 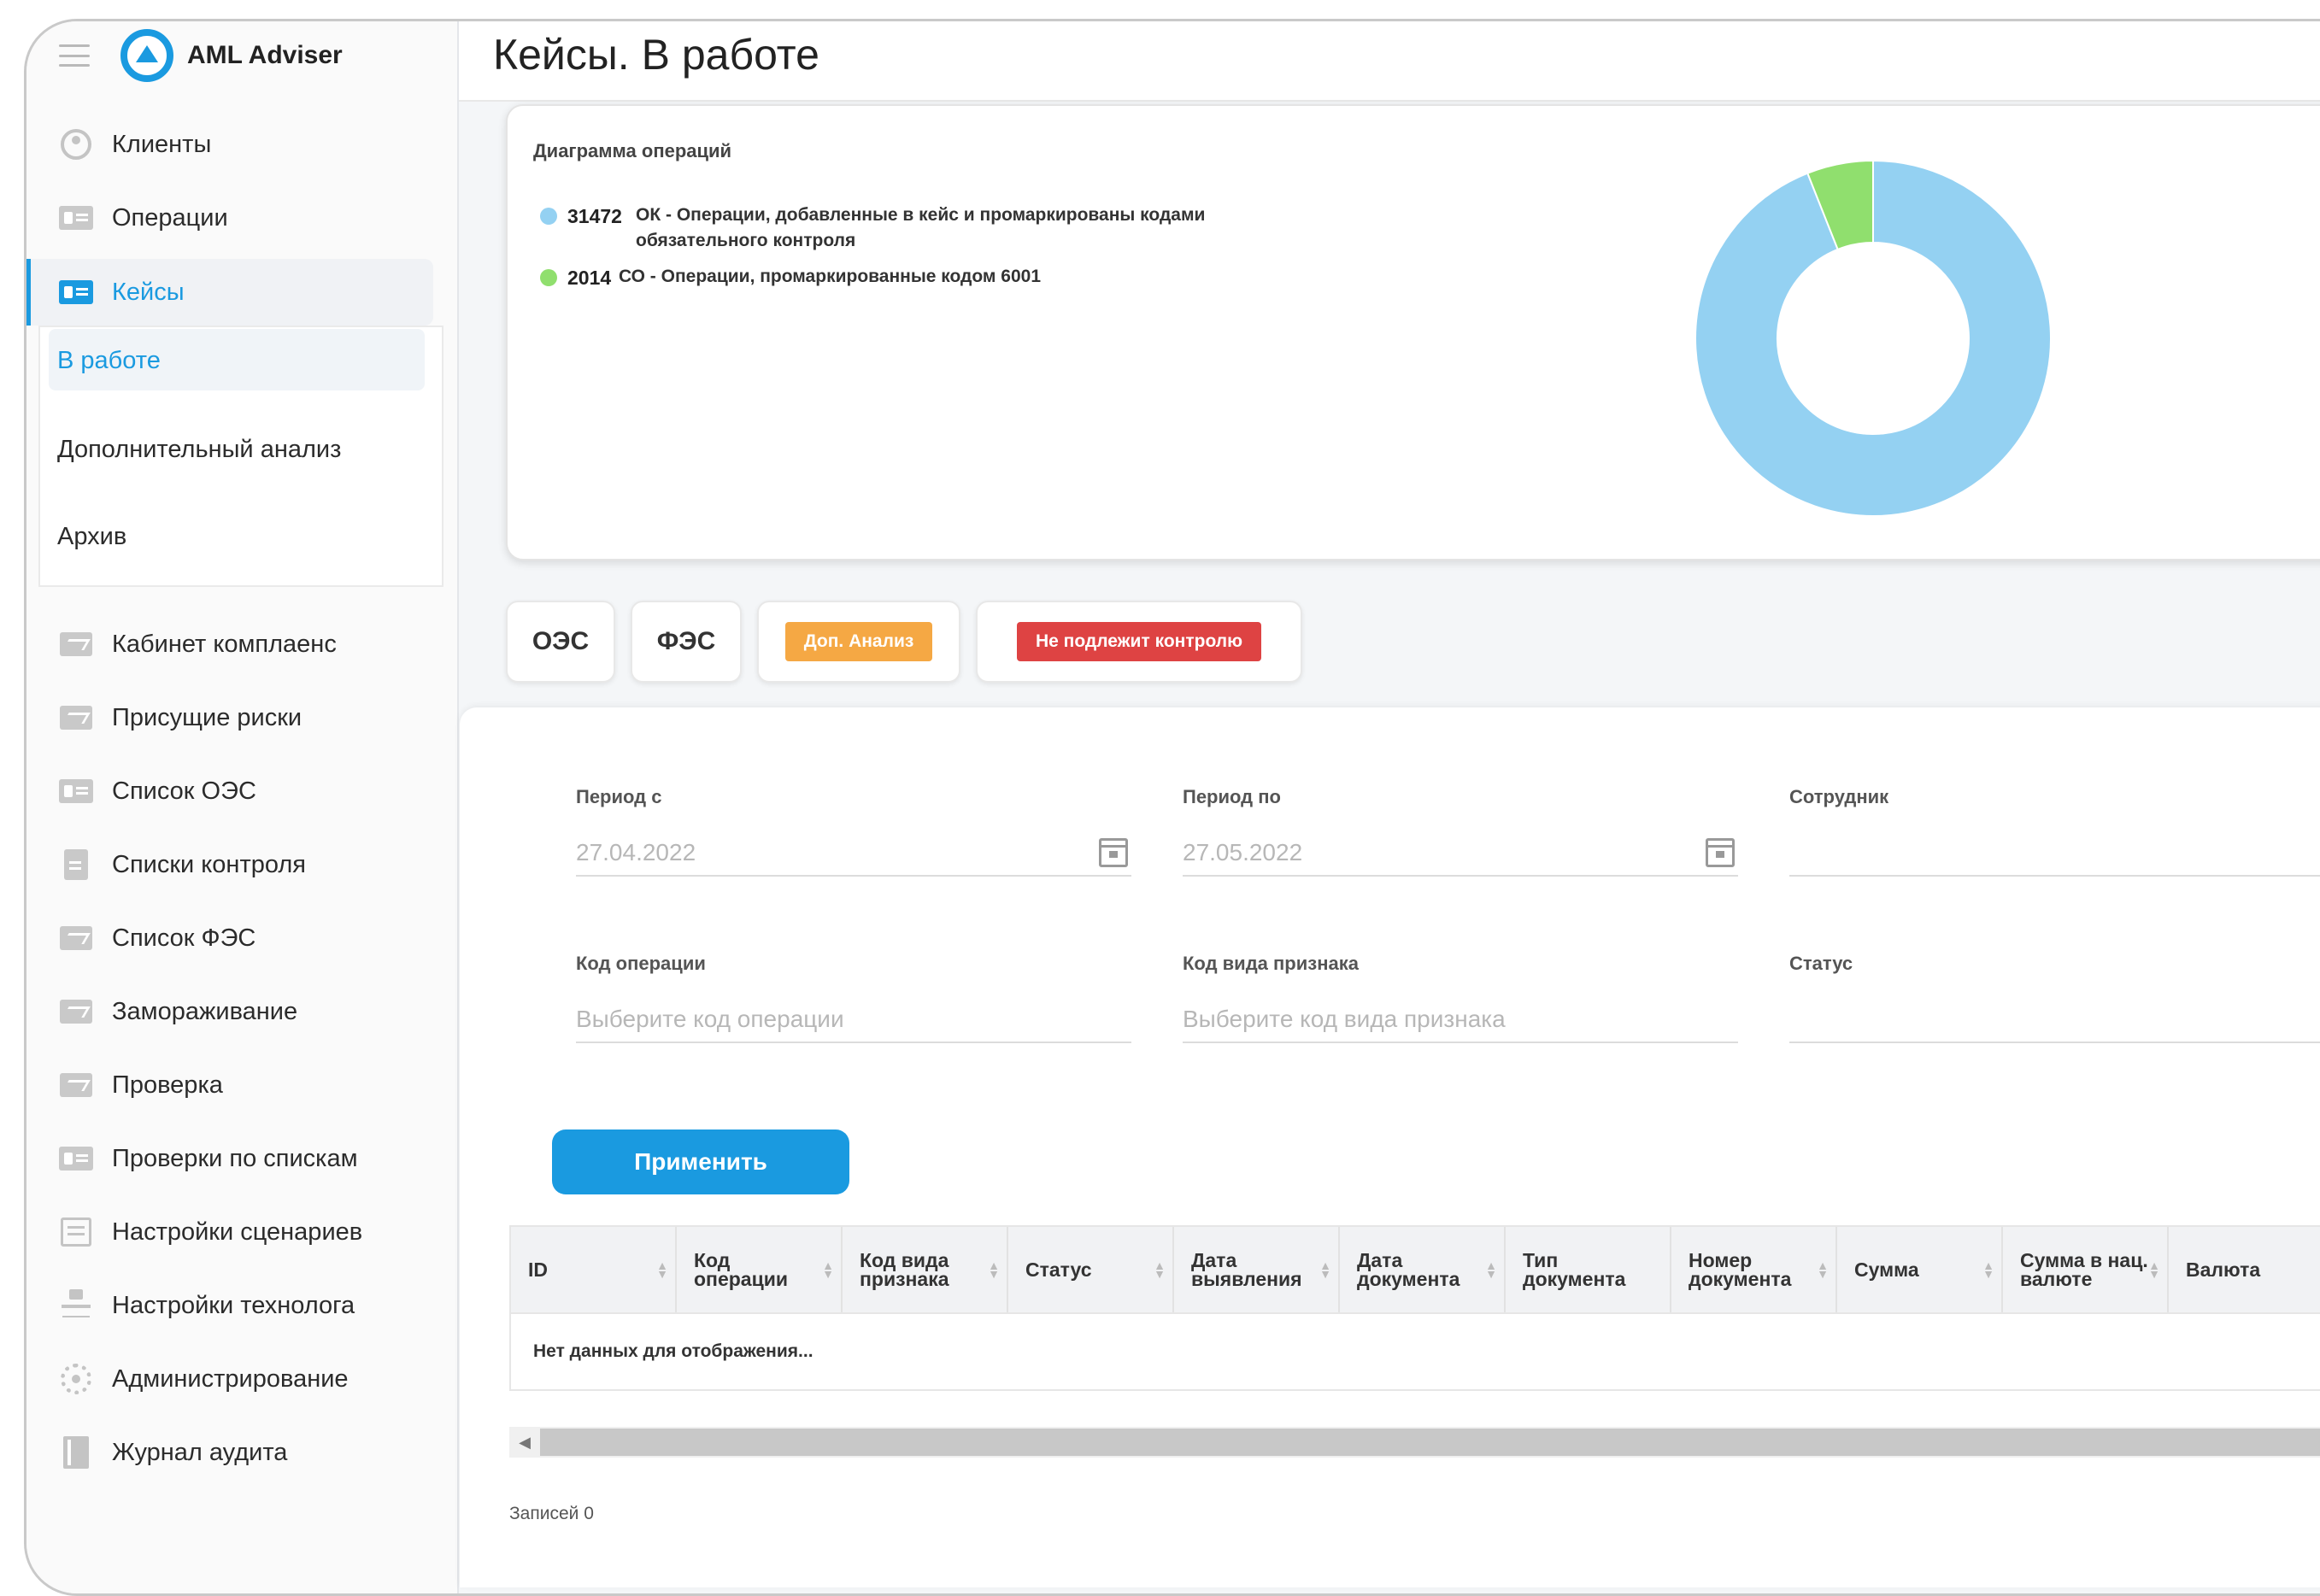 What do you see at coordinates (207, 1305) in the screenshot?
I see `sidebar-item-technologist-settings: Настройки технолога` at bounding box center [207, 1305].